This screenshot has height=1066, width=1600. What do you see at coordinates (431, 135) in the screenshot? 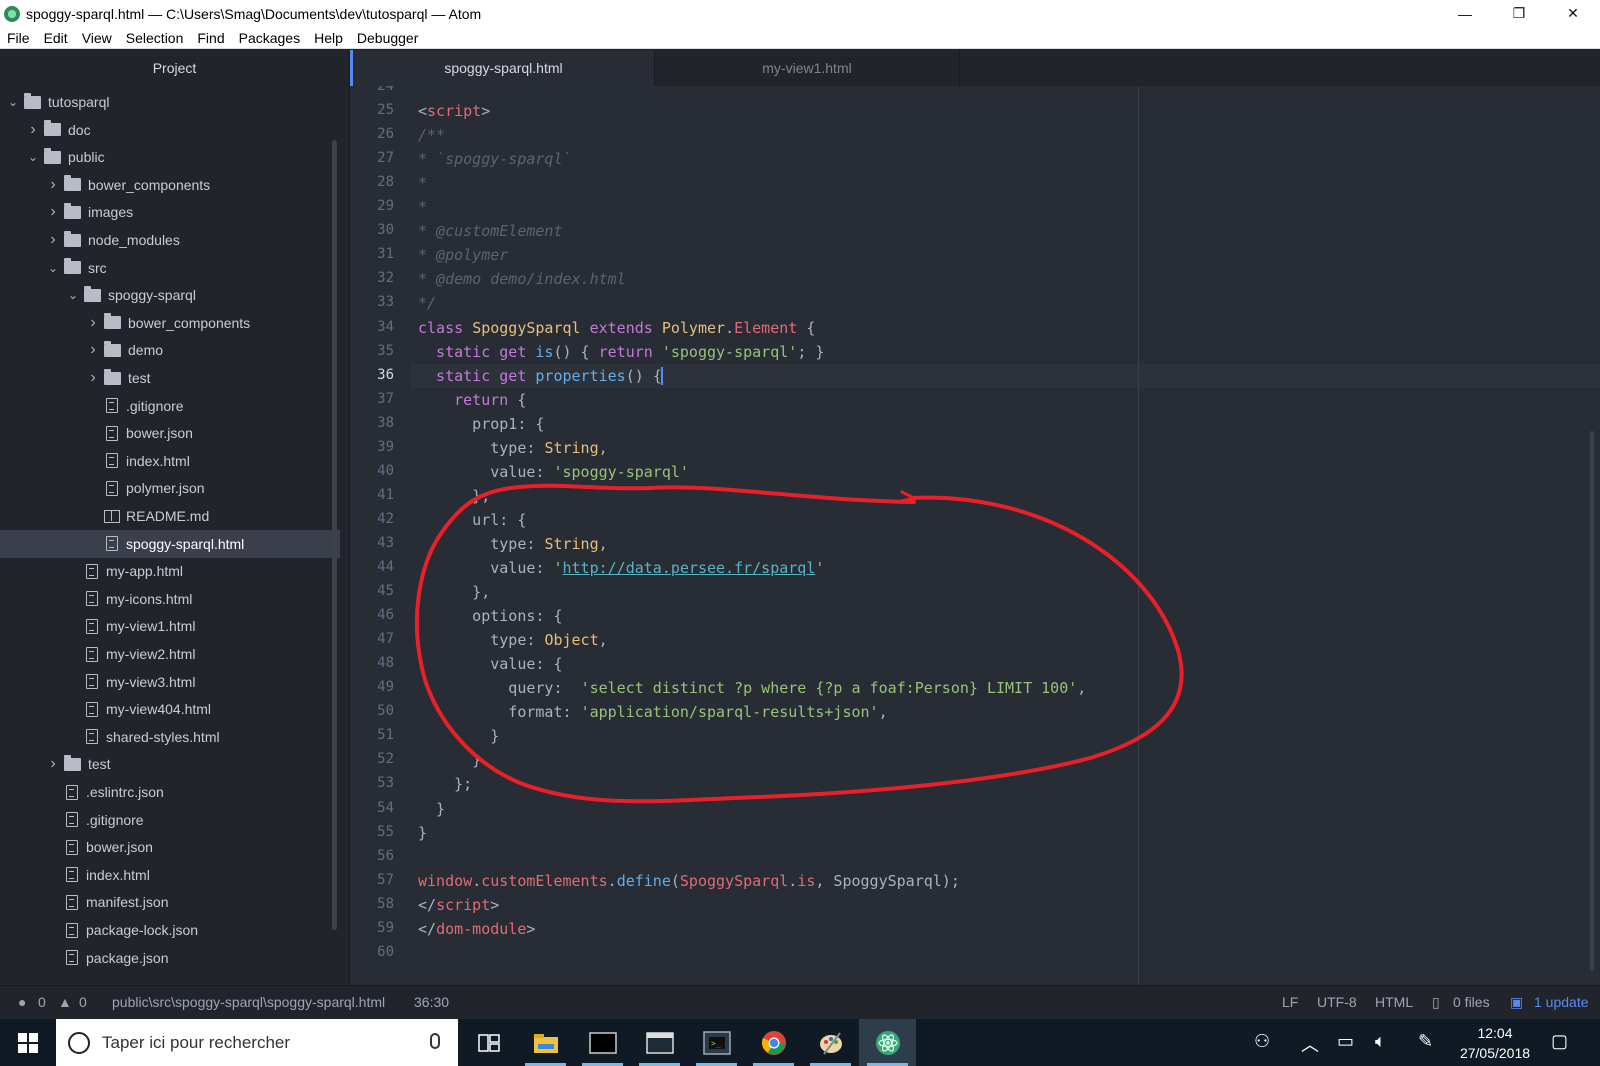
I see `code-line: /**` at bounding box center [431, 135].